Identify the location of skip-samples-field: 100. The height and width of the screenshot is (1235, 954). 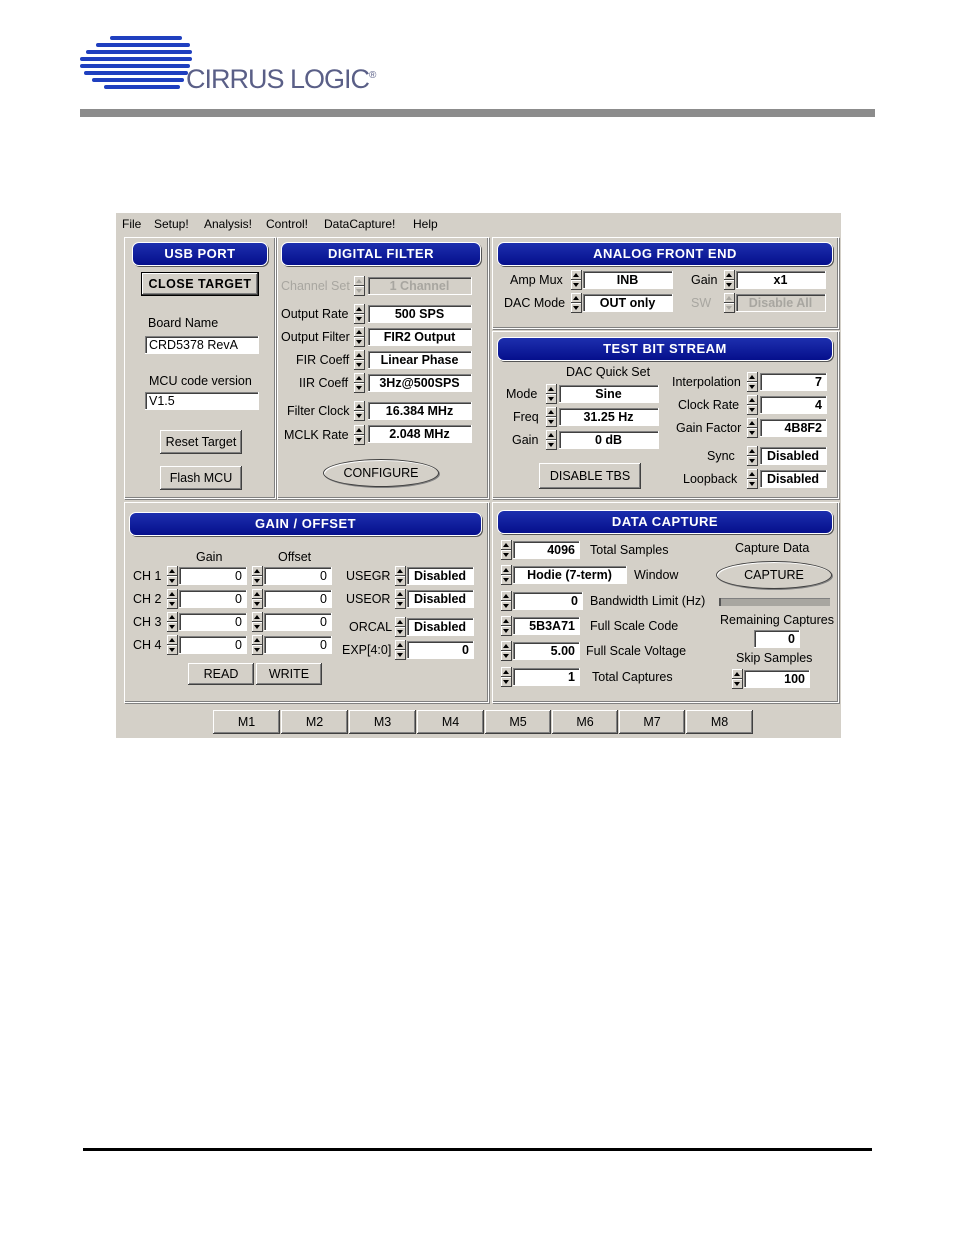
(777, 679).